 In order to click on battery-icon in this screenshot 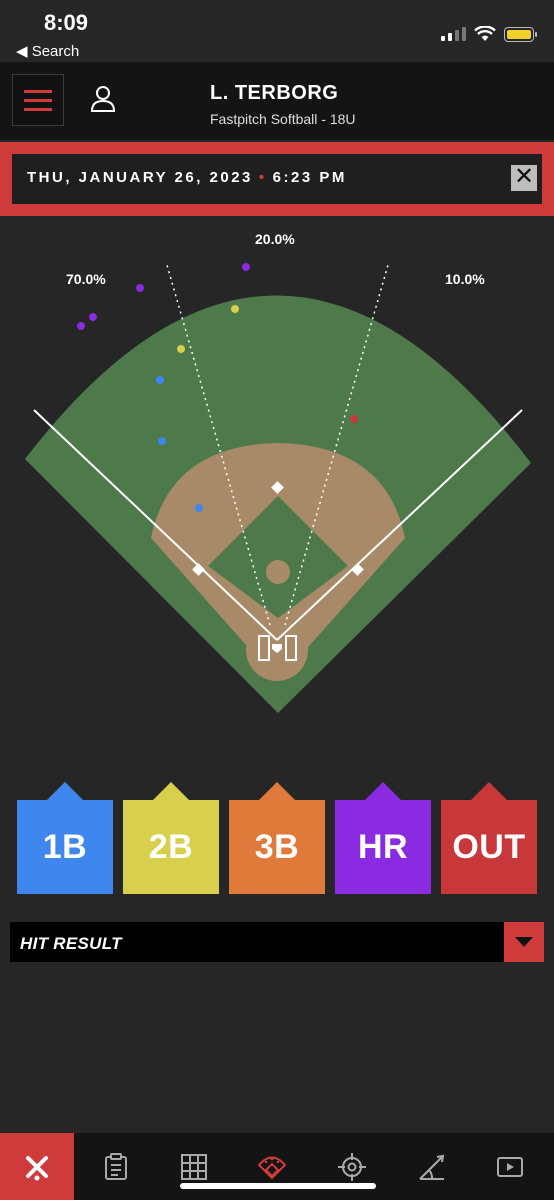, I will do `click(520, 34)`.